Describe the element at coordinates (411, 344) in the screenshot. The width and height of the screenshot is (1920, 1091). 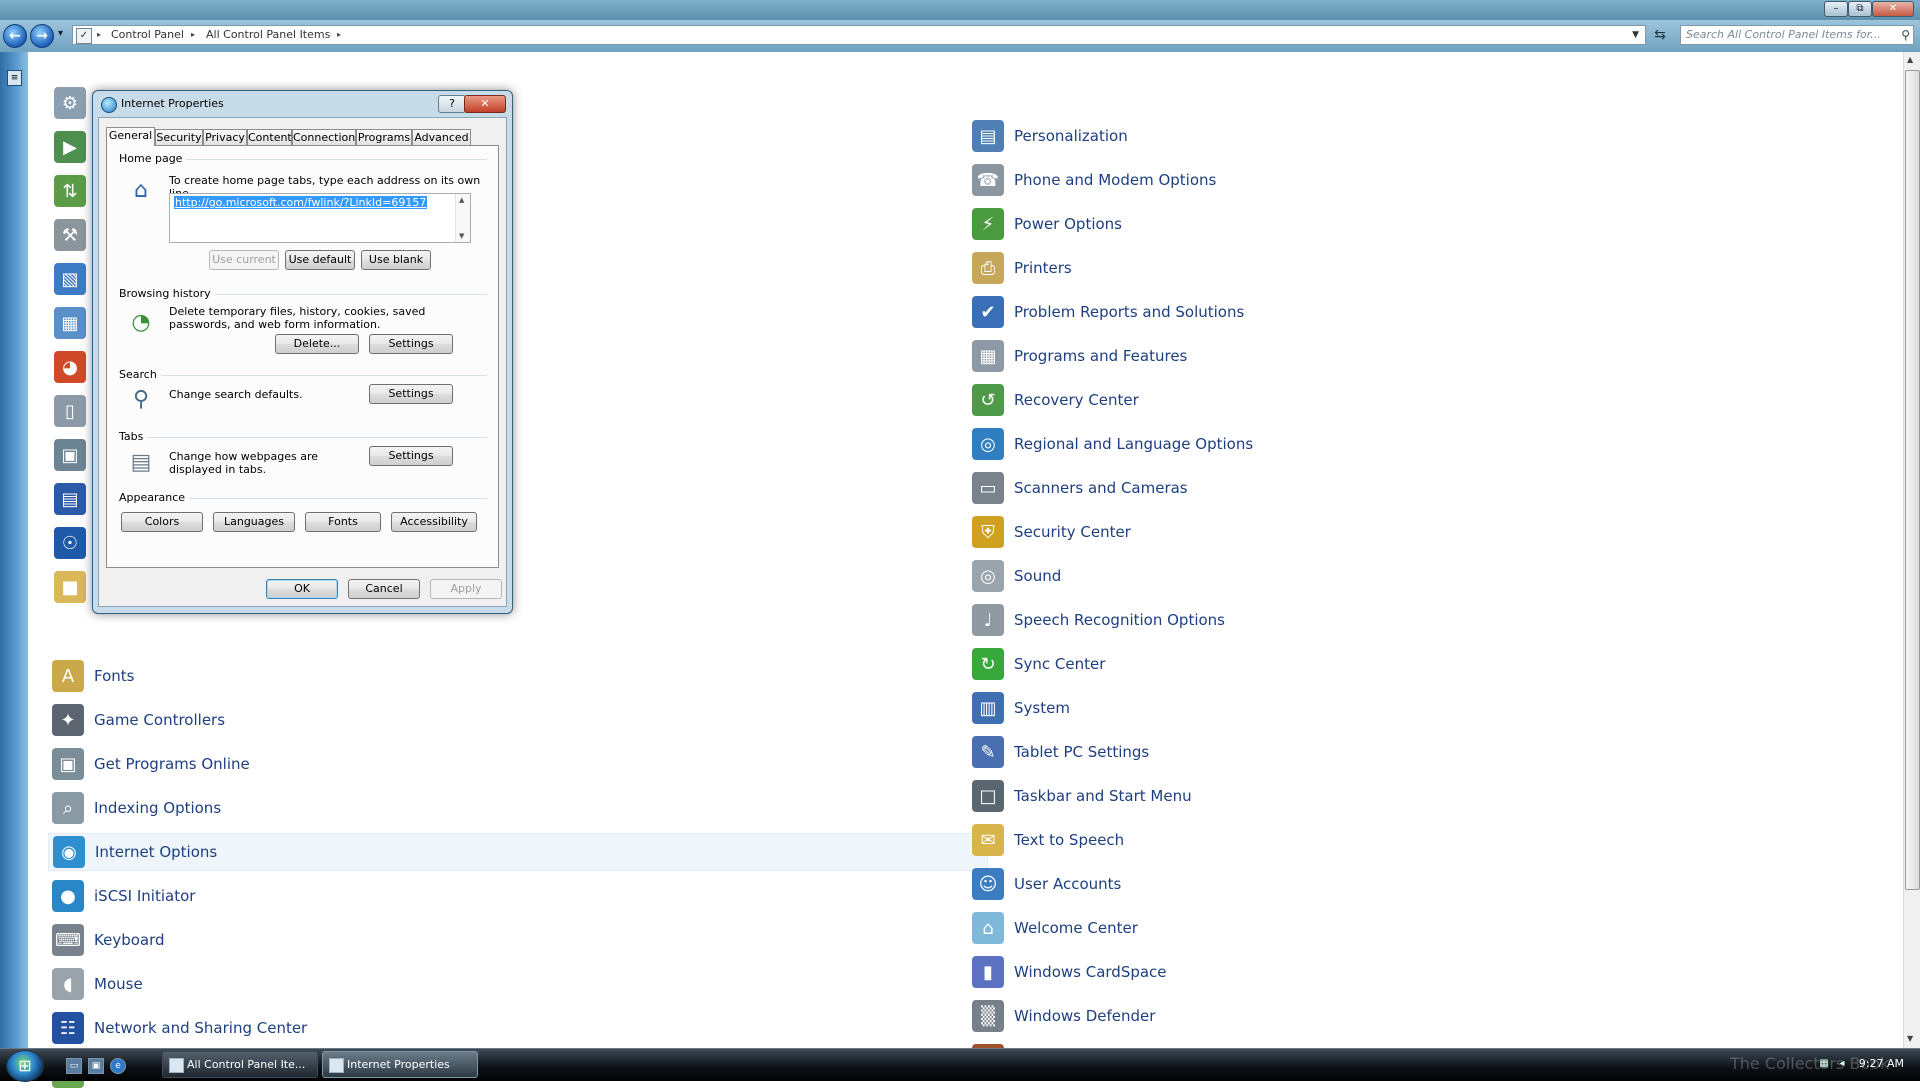
I see `history-settings-button: Settings` at that location.